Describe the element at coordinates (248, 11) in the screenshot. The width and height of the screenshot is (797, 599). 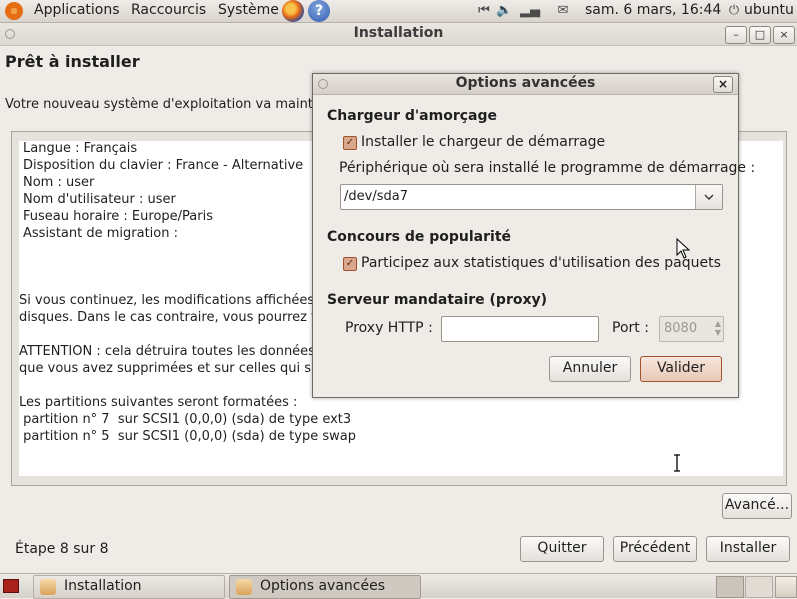
I see `menu-systeme: Système` at that location.